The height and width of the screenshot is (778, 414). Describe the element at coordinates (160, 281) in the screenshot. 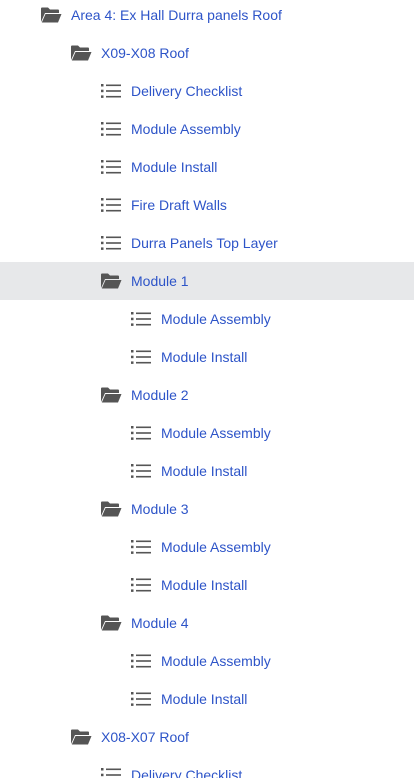

I see `tree-node-label: Module 1` at that location.